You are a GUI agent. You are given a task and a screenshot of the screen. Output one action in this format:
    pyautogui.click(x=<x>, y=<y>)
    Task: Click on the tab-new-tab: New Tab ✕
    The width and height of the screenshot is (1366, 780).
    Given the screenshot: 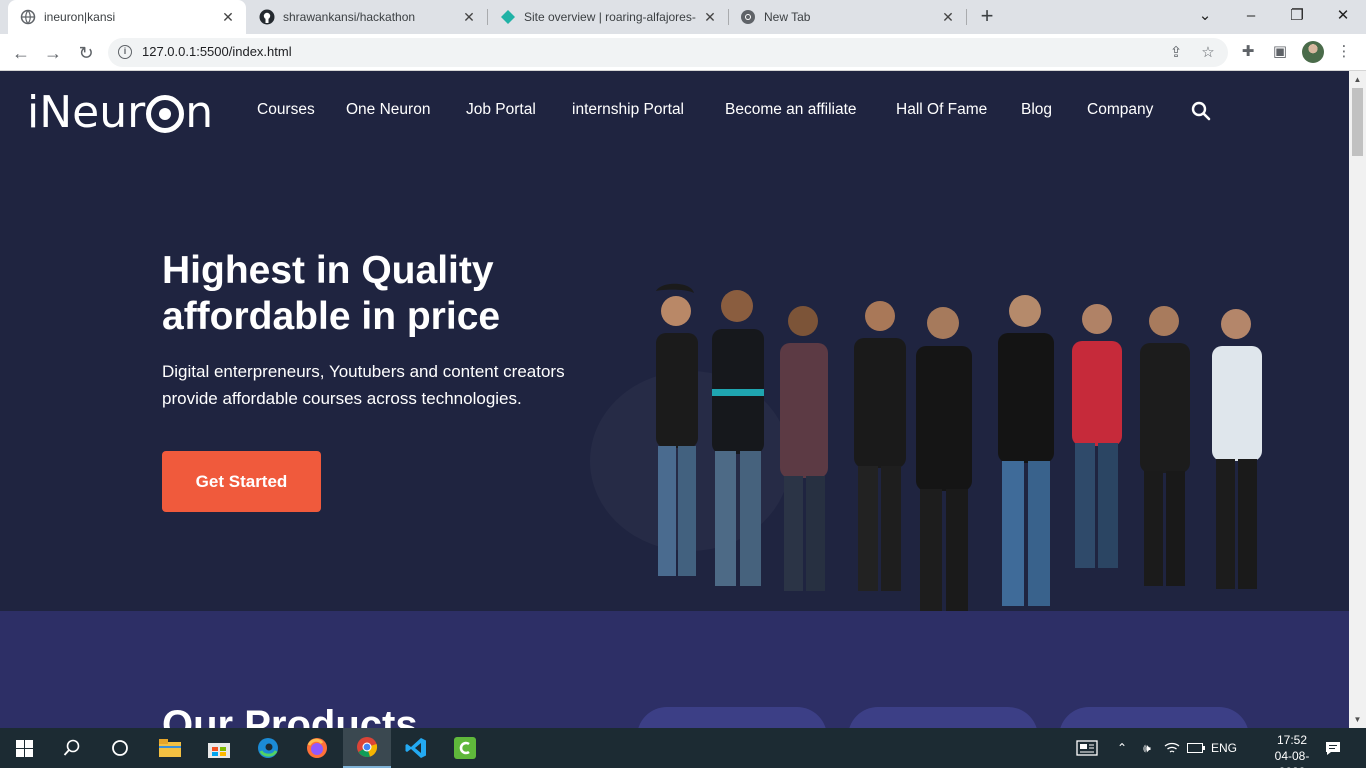 What is the action you would take?
    pyautogui.click(x=847, y=17)
    